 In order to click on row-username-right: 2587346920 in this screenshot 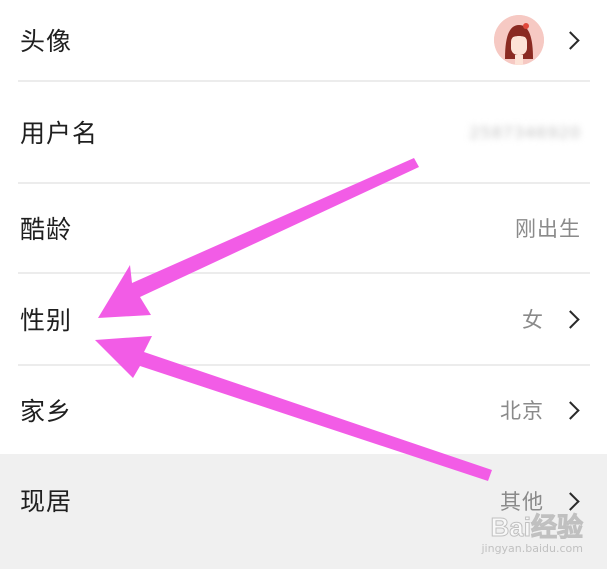, I will do `click(525, 132)`.